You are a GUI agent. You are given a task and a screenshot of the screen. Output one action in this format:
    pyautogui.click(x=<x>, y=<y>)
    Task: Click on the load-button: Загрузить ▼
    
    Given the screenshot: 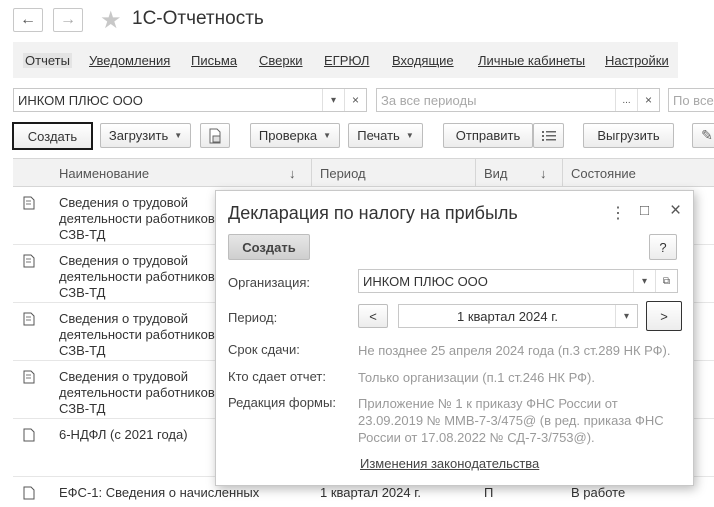 What is the action you would take?
    pyautogui.click(x=145, y=135)
    